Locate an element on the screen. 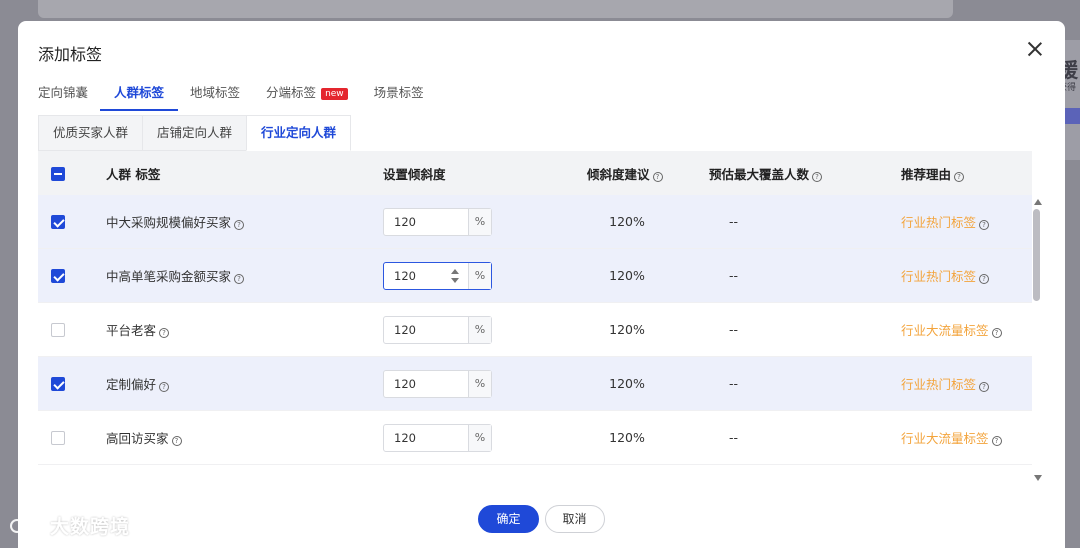  select-all-checkbox is located at coordinates (58, 173).